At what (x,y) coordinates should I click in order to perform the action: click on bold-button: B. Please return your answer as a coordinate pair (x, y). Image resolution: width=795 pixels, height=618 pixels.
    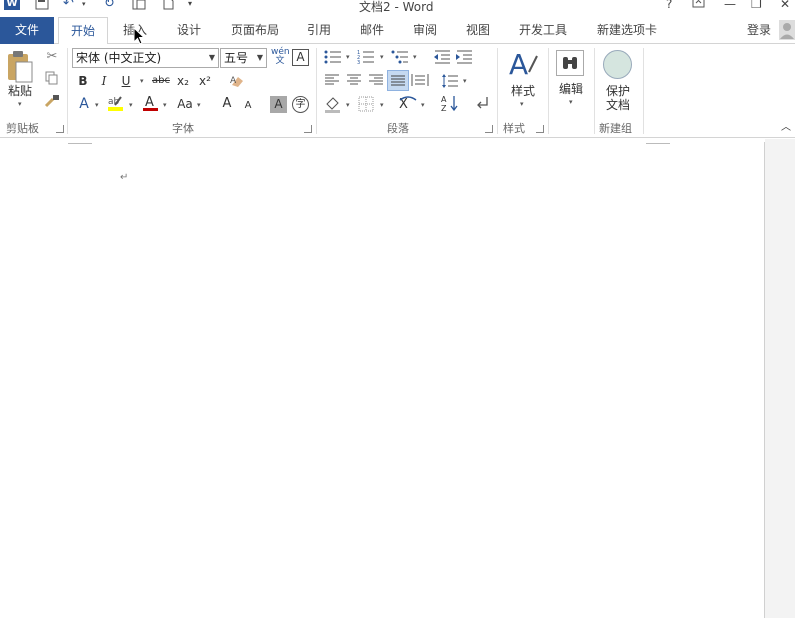
    Looking at the image, I should click on (83, 81).